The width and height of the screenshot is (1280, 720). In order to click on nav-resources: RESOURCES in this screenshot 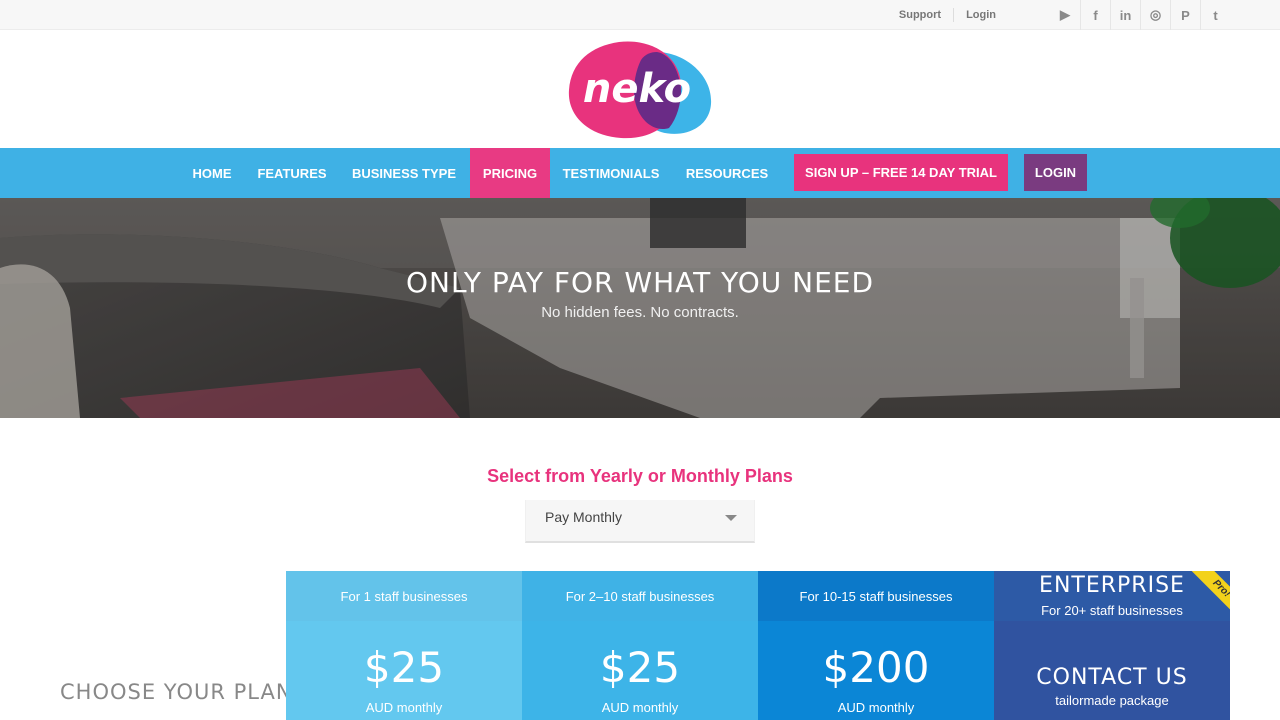, I will do `click(727, 173)`.